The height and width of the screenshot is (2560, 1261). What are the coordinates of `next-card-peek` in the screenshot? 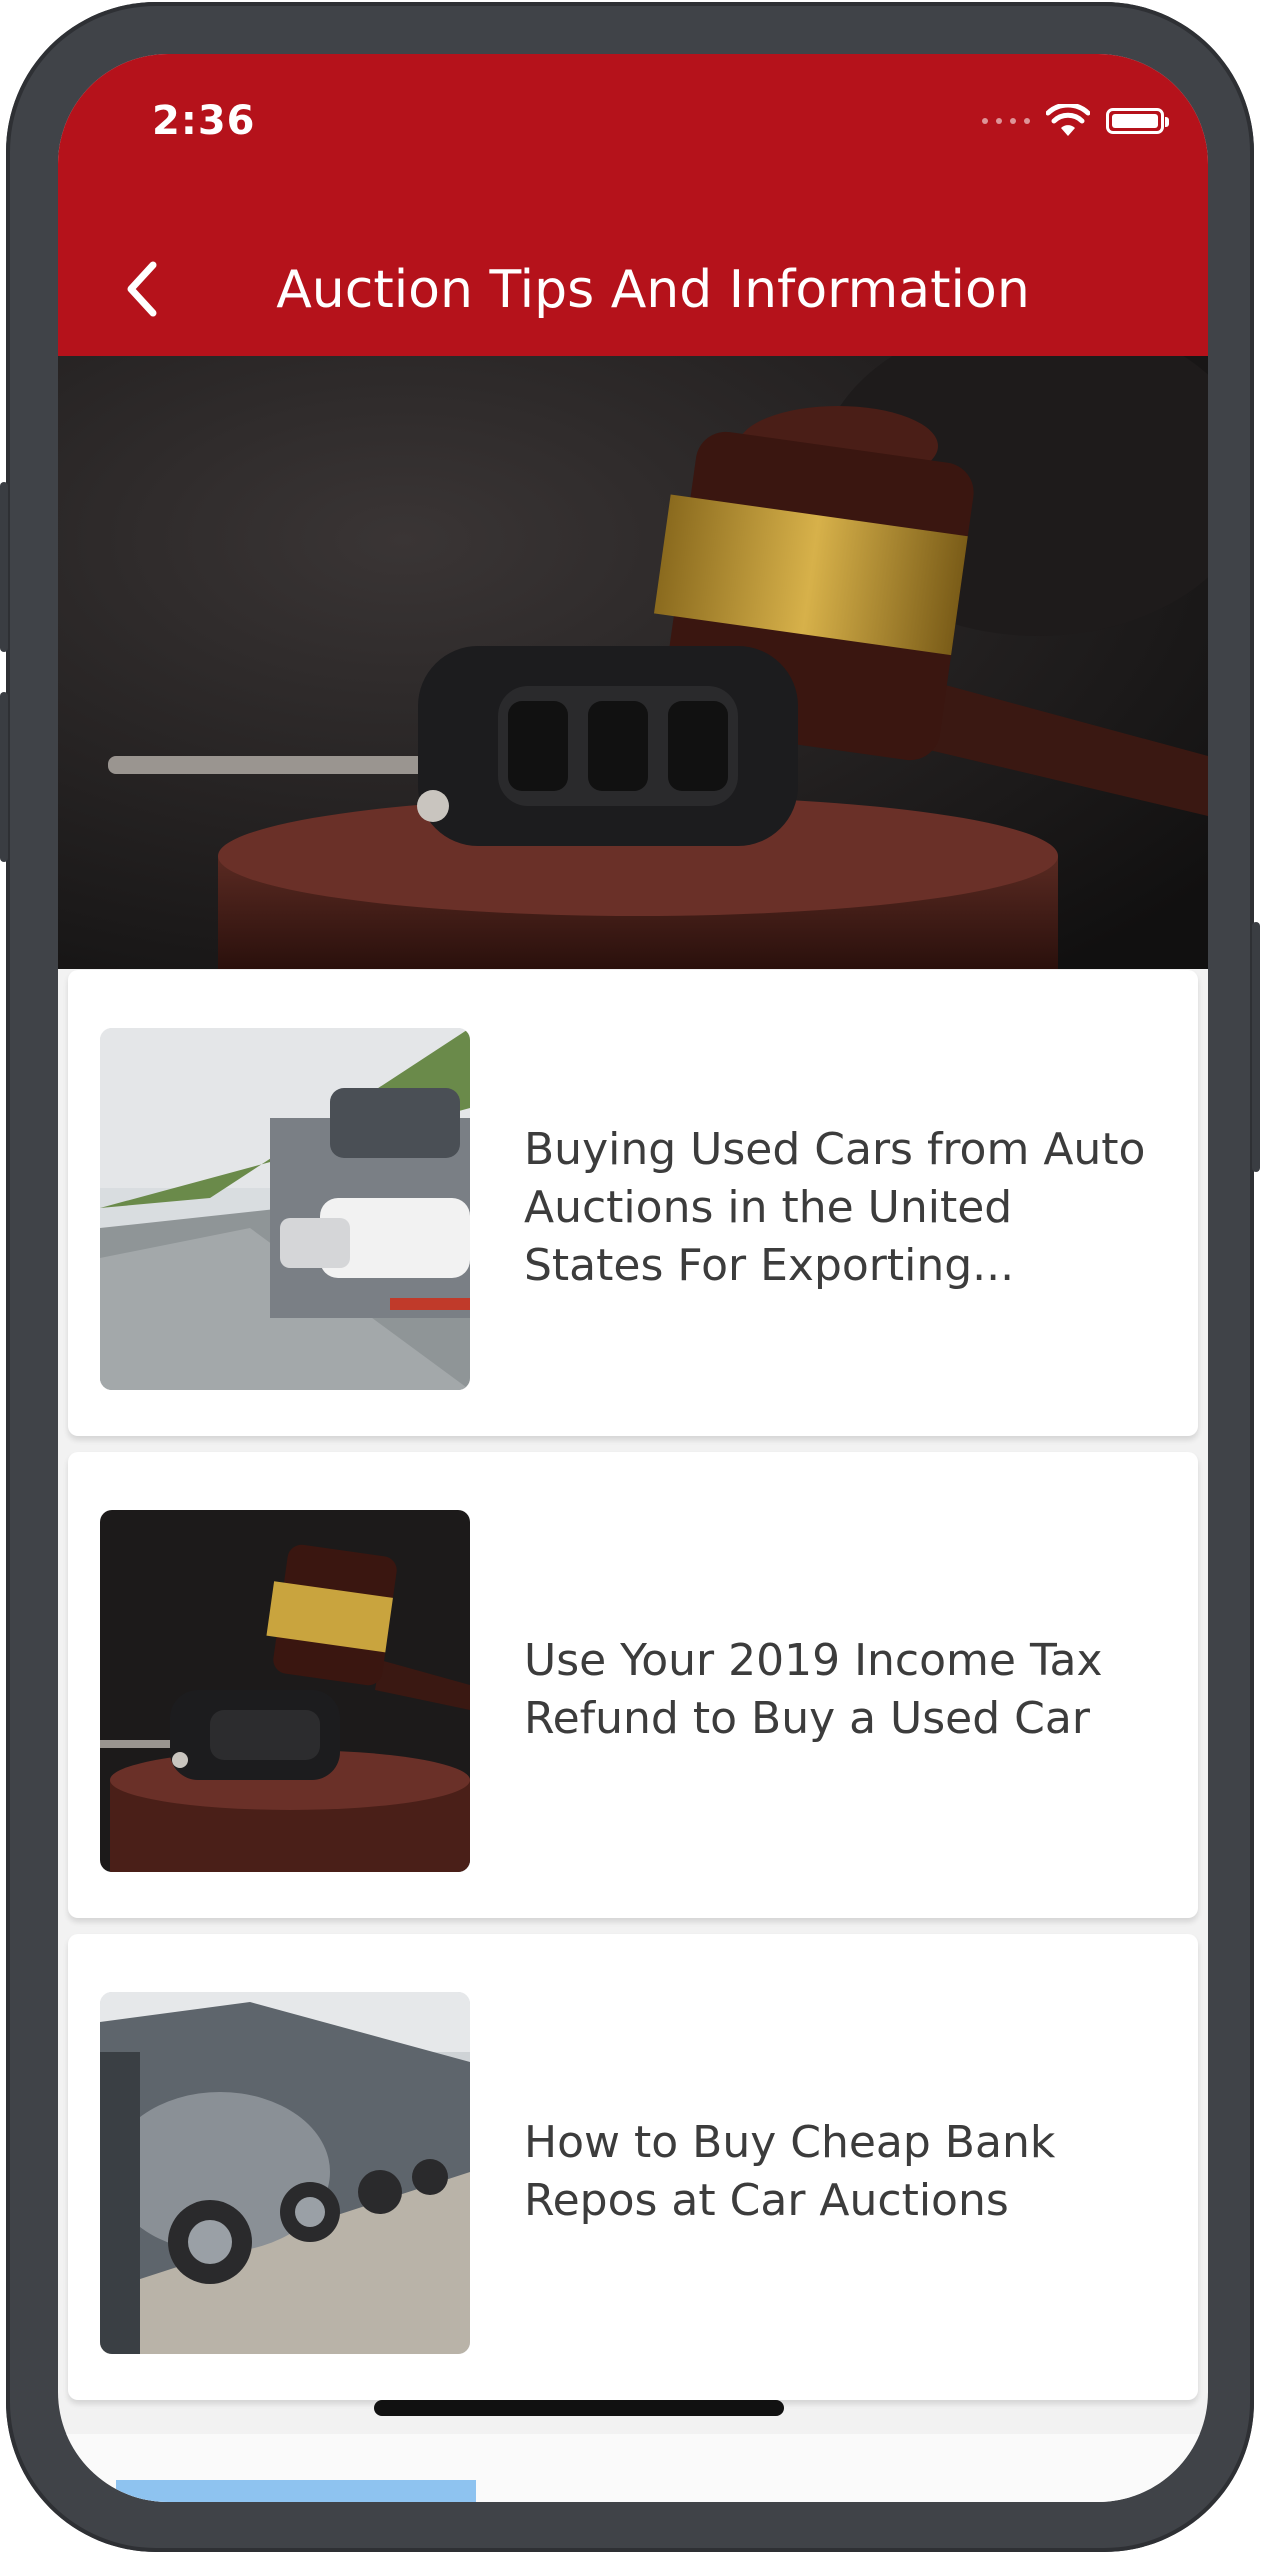 It's located at (633, 2468).